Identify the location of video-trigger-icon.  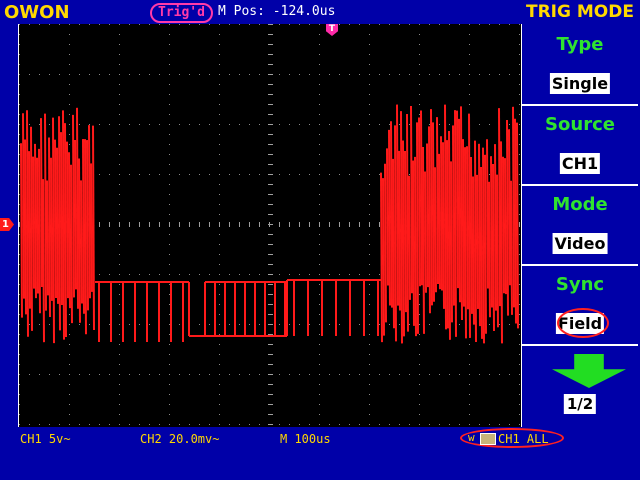
(488, 439).